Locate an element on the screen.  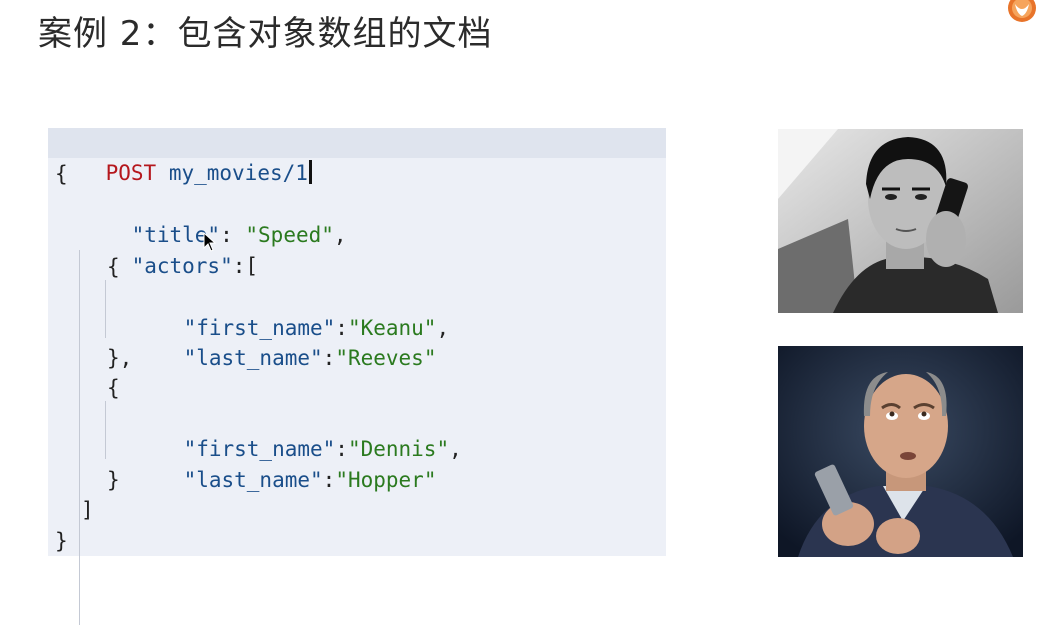
json-string: "Reeves" is located at coordinates (386, 358).